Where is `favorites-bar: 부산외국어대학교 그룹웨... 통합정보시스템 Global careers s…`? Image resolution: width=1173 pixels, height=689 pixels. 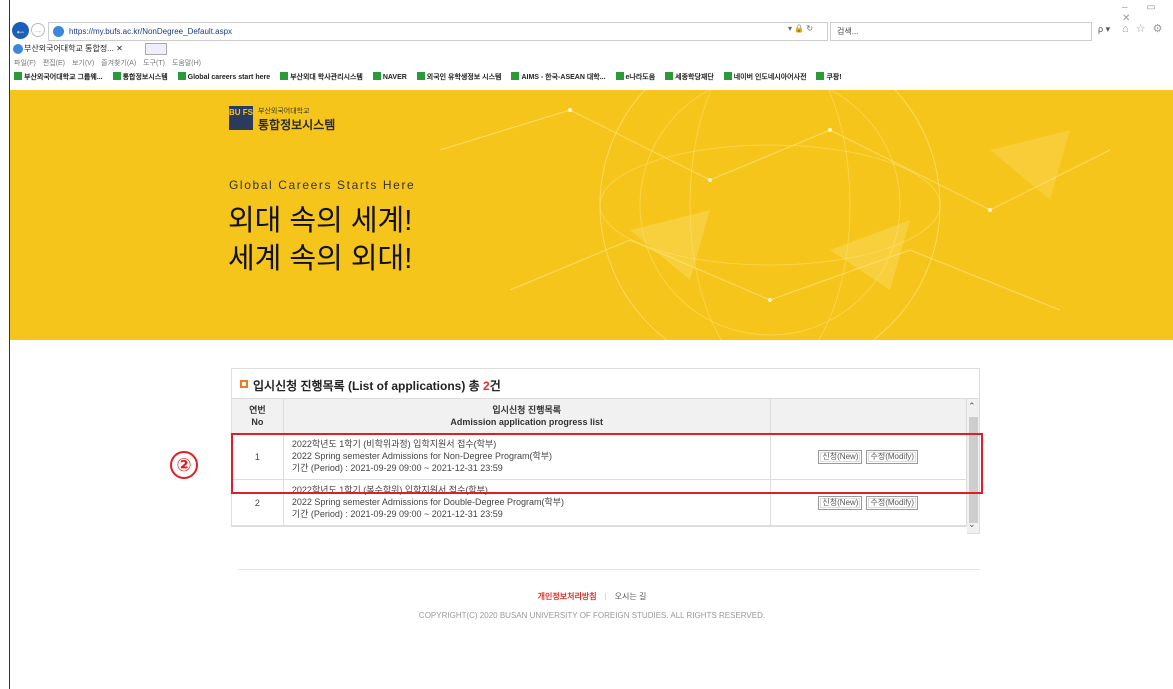 favorites-bar: 부산외국어대학교 그룹웨... 통합정보시스템 Global careers s… is located at coordinates (589, 77).